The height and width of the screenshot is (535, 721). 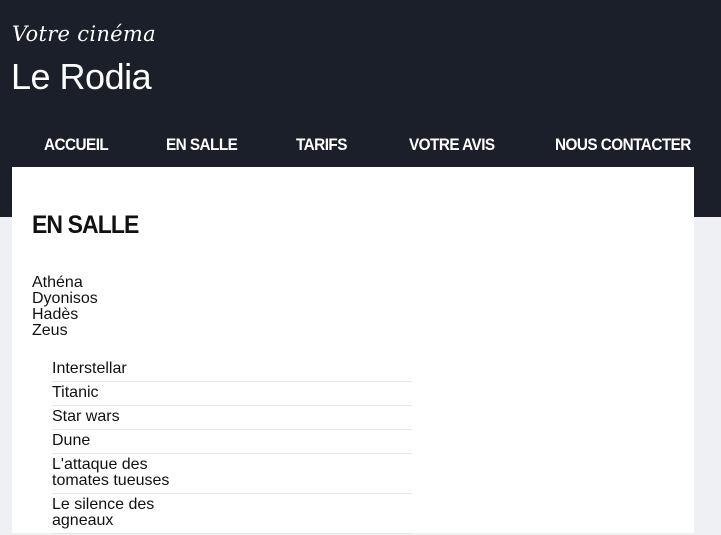 I want to click on film-item: L'attaque des tomates tueuses, so click(x=232, y=474).